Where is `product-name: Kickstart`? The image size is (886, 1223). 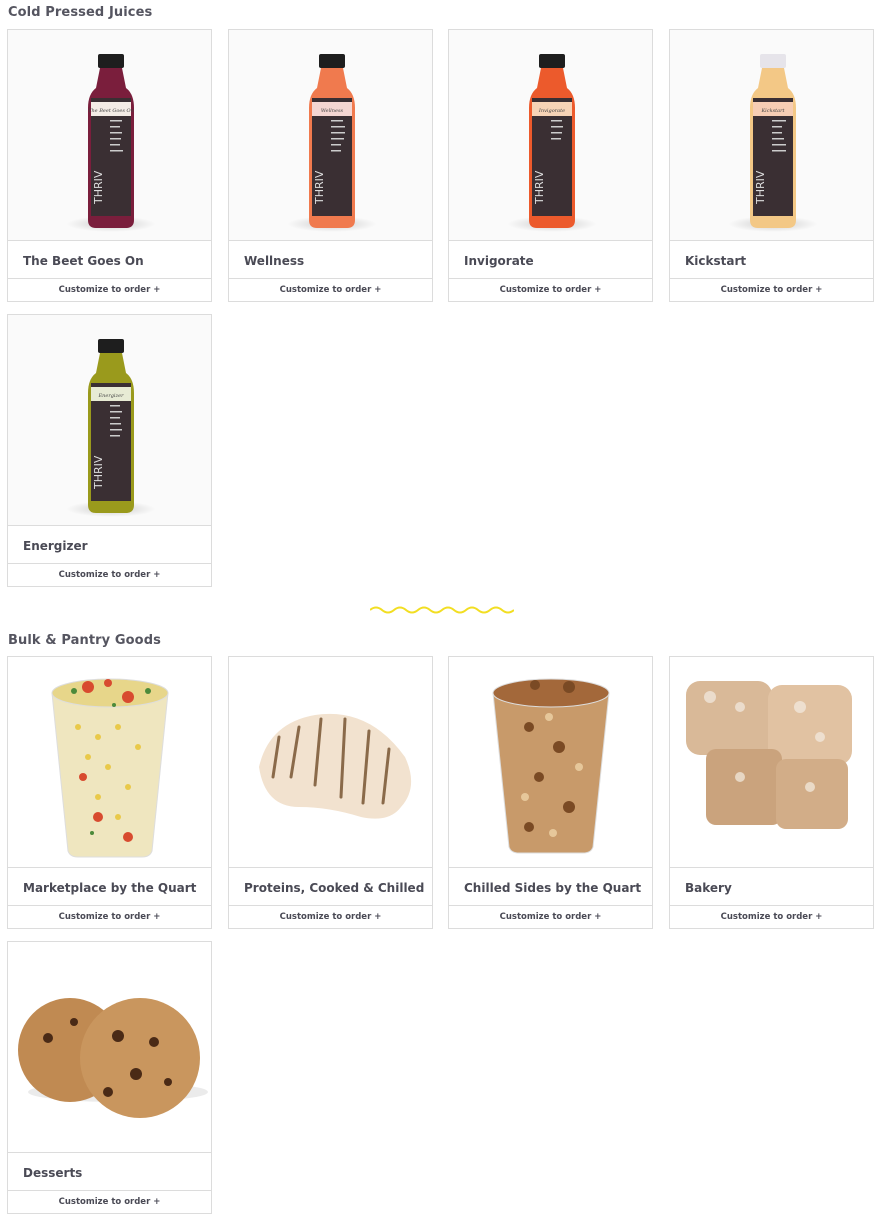
product-name: Kickstart is located at coordinates (771, 259).